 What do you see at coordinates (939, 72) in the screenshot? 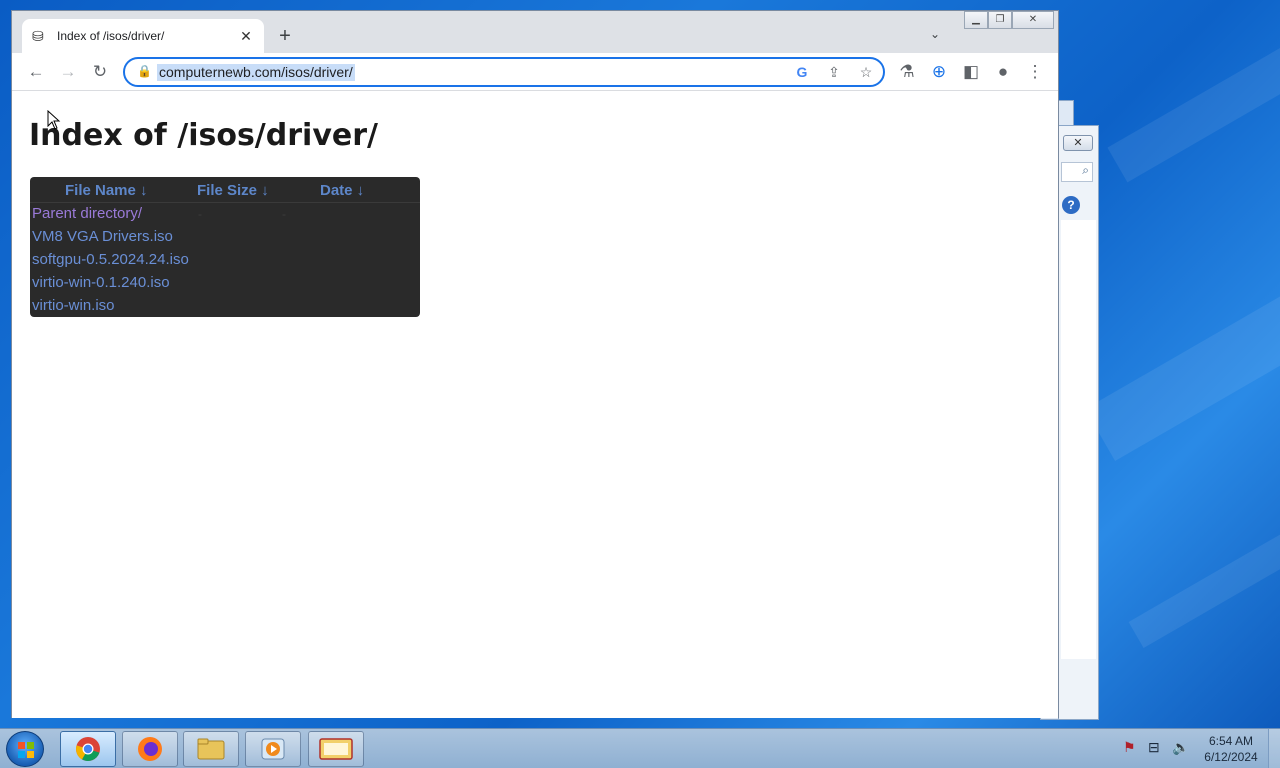
I see `download-icon: ⊕` at bounding box center [939, 72].